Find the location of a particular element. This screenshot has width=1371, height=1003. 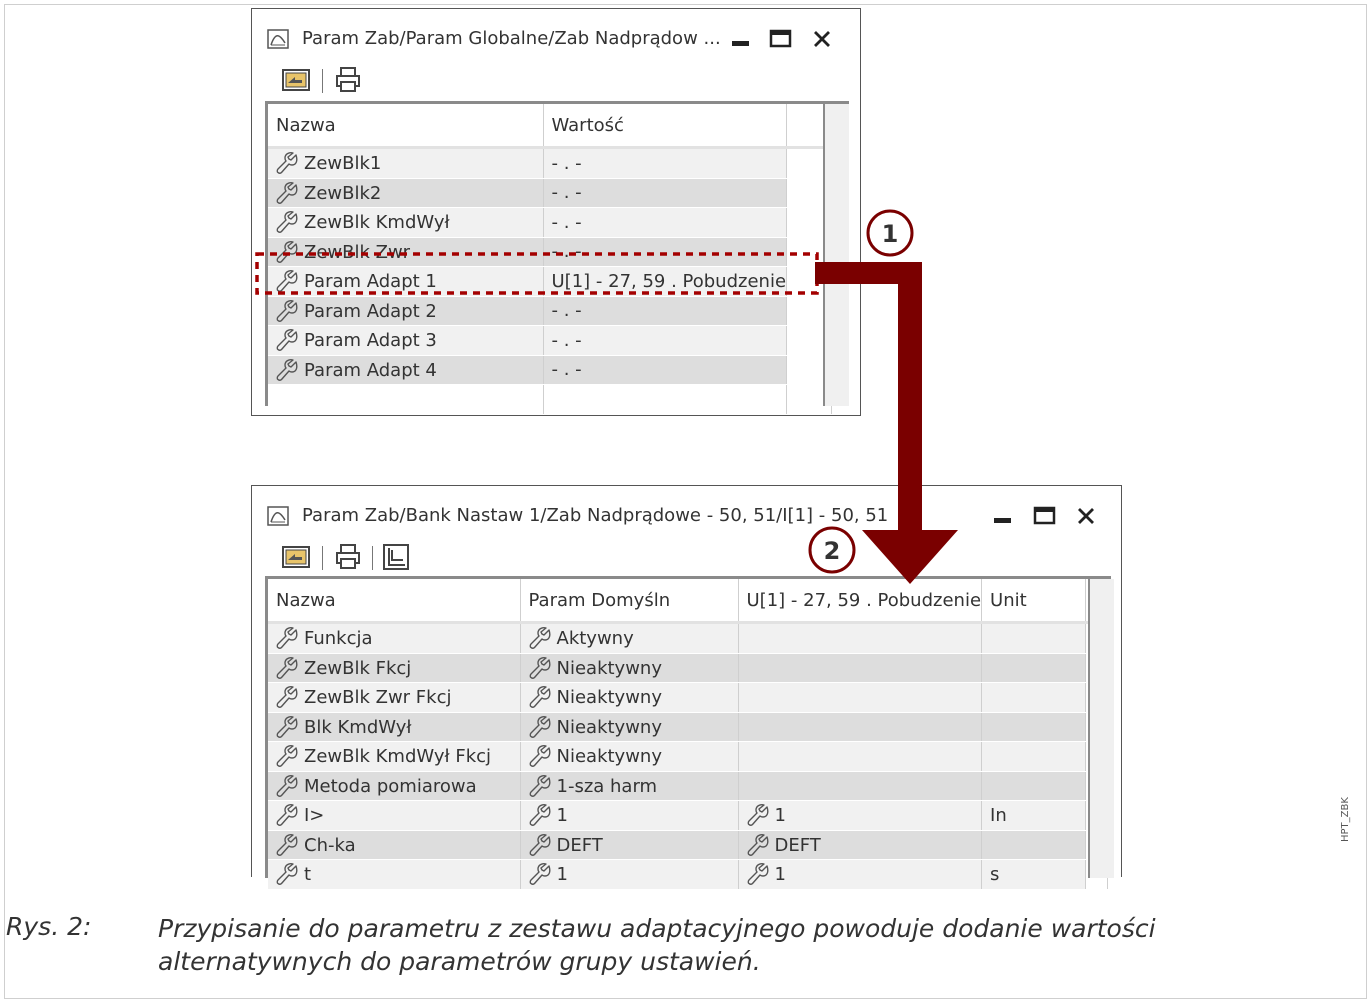

callout-1-label: 1 is located at coordinates (890, 234).